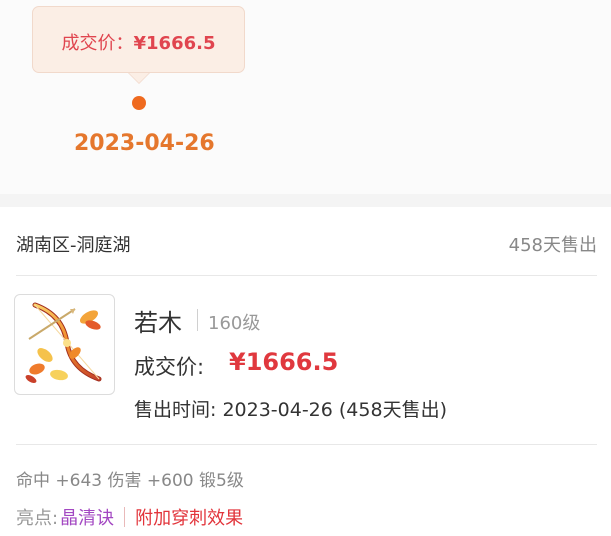 This screenshot has width=611, height=536. I want to click on item-attributes: 命中 +643 伤害 +600 锻5级, so click(130, 481).